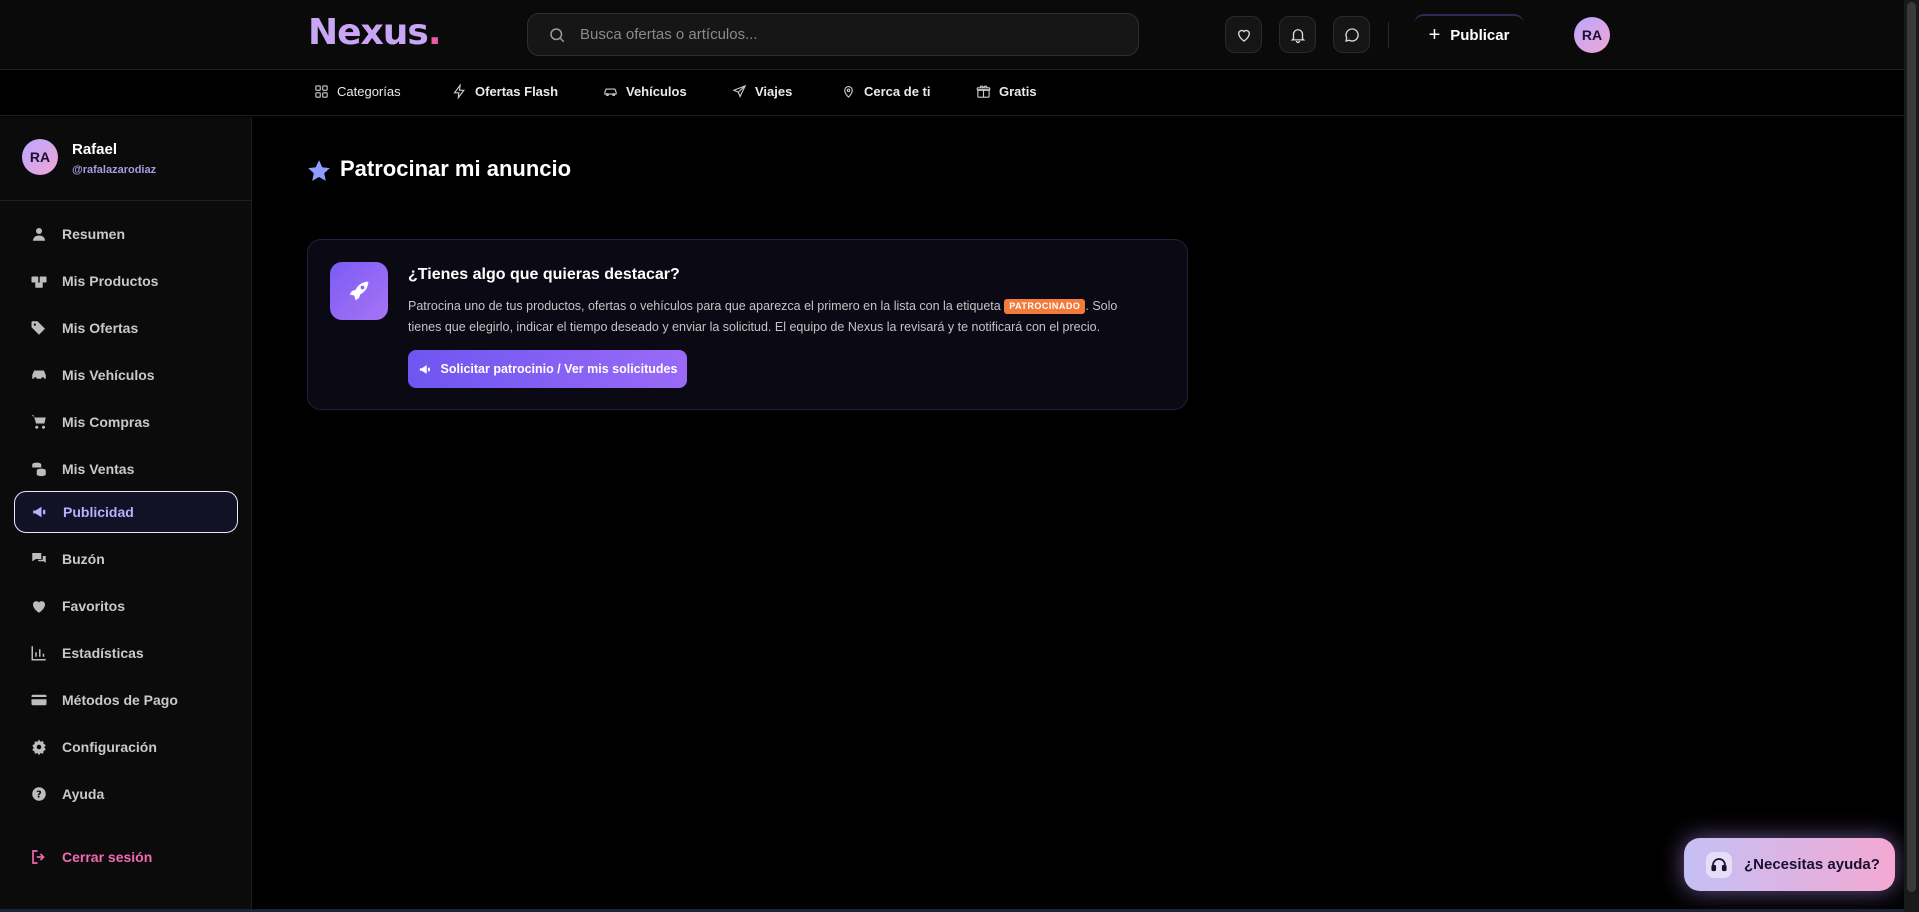 Image resolution: width=1919 pixels, height=912 pixels. Describe the element at coordinates (94, 234) in the screenshot. I see `sidebar-item-label: Resumen` at that location.